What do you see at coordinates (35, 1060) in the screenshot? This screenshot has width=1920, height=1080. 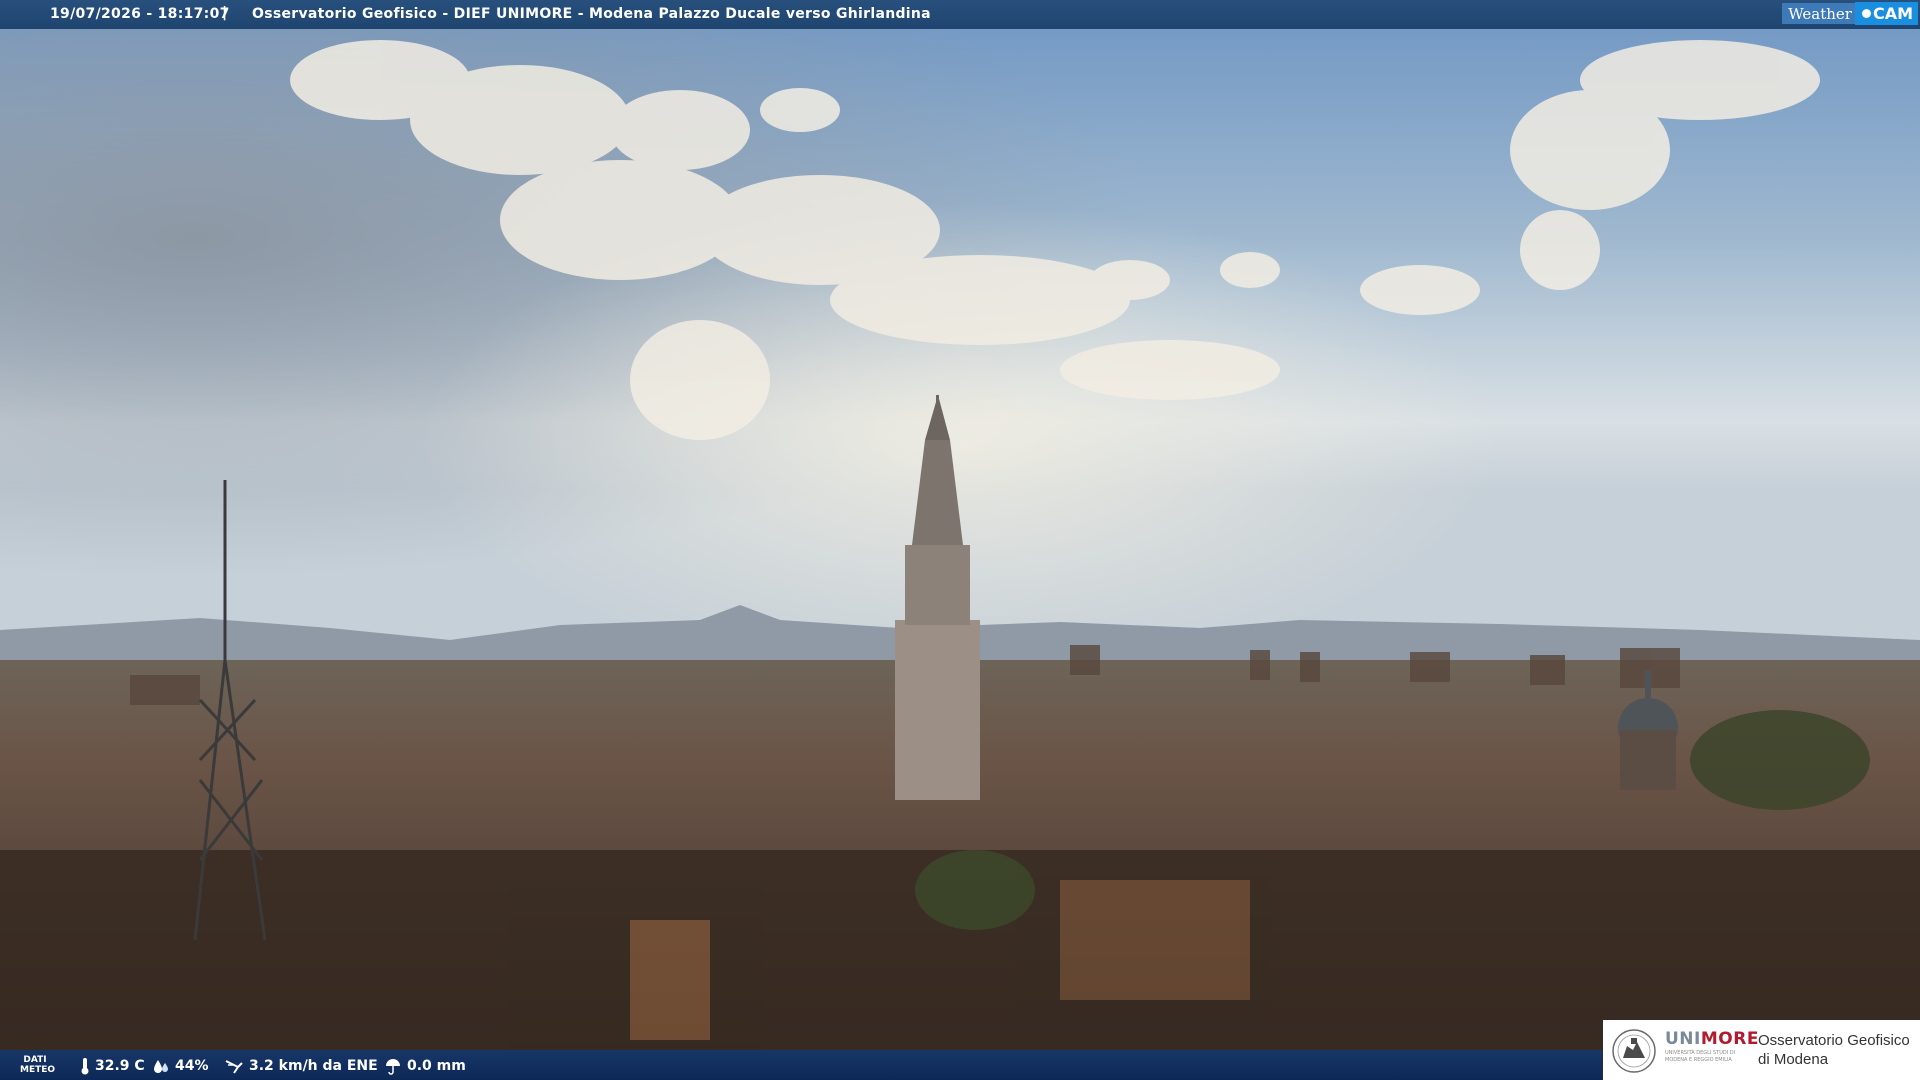 I see `weather-data-label-line1: DATI` at bounding box center [35, 1060].